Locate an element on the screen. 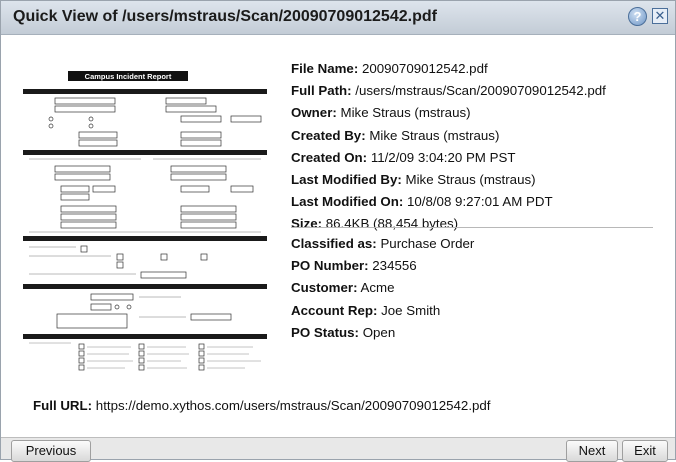  metadata-label: Created By: is located at coordinates (328, 135).